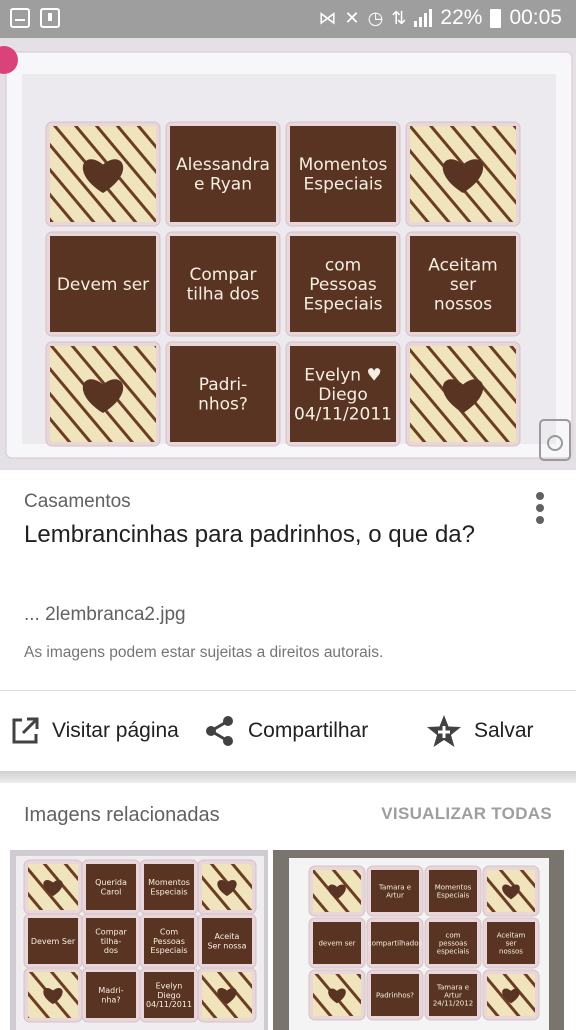  I want to click on bonbon-text: Devem ser, so click(103, 285).